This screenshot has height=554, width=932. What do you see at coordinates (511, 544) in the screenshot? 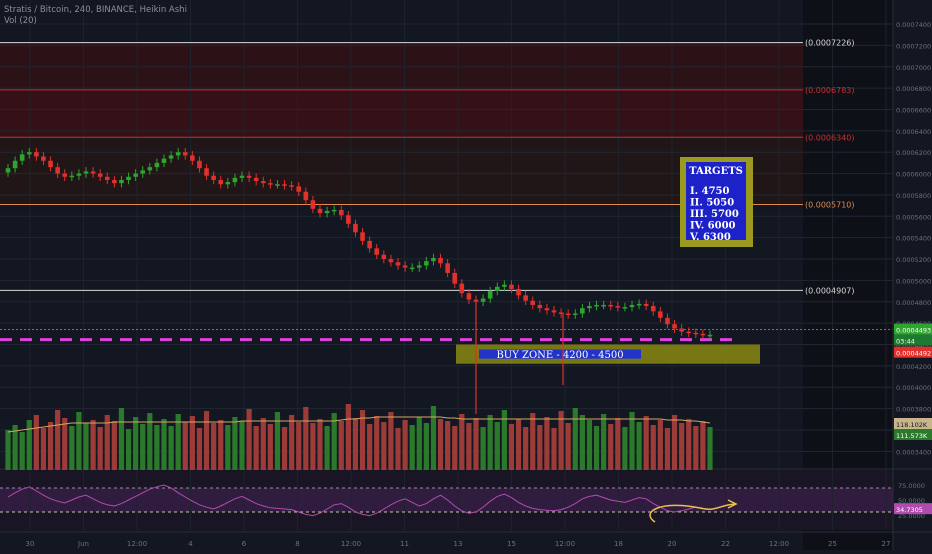
I see `time-tick-label: 15` at bounding box center [511, 544].